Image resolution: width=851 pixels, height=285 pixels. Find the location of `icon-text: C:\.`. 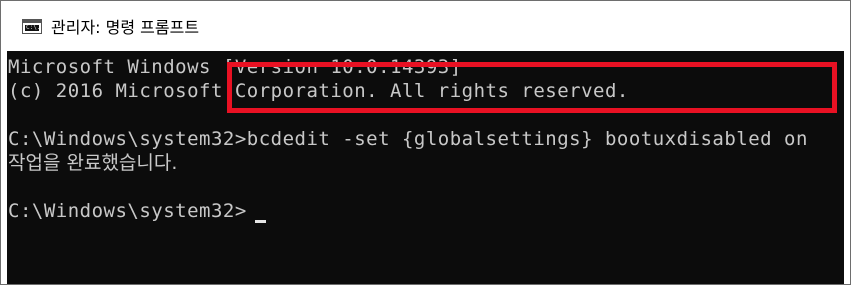

icon-text: C:\. is located at coordinates (32, 27).